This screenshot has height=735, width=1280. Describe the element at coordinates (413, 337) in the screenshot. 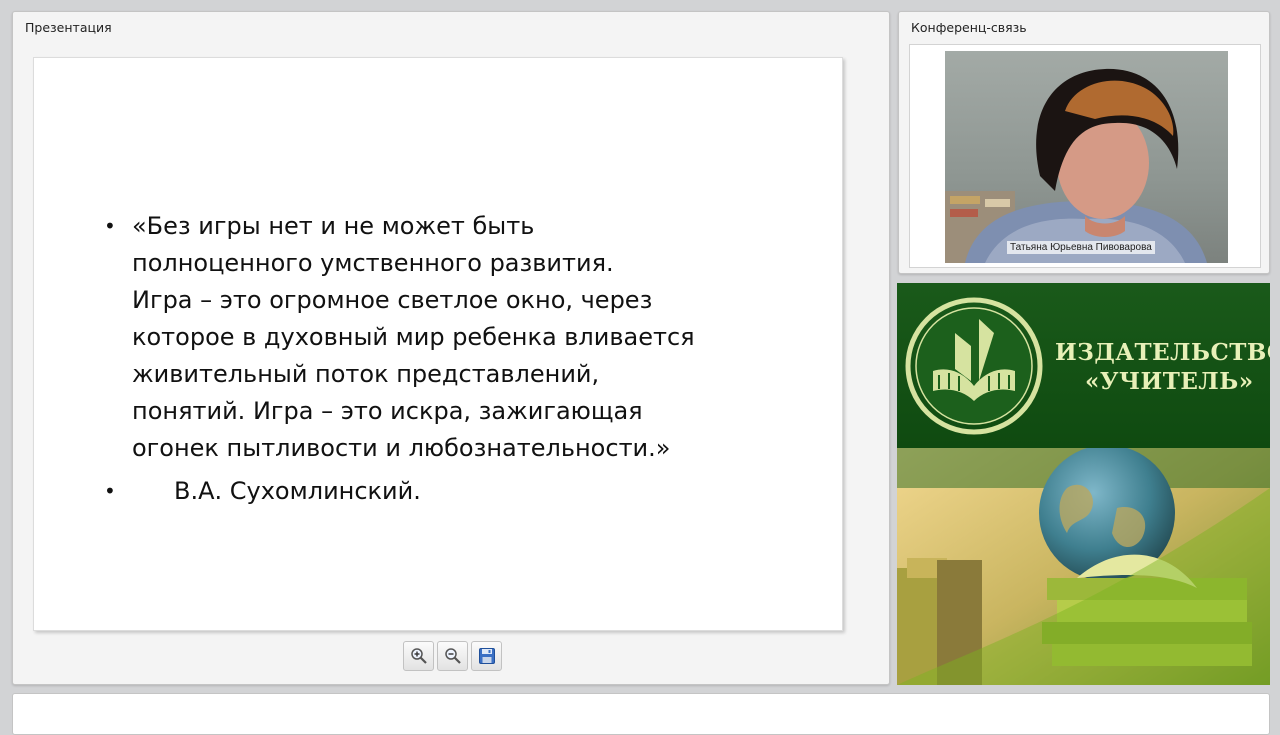

I see `quote-line: которое в духовный мир ребенка вливается` at that location.